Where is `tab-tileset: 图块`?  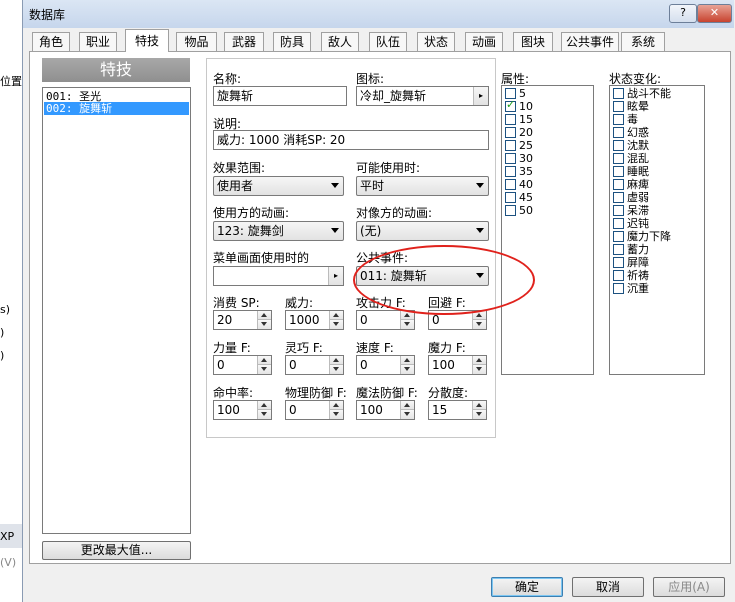 tab-tileset: 图块 is located at coordinates (533, 41).